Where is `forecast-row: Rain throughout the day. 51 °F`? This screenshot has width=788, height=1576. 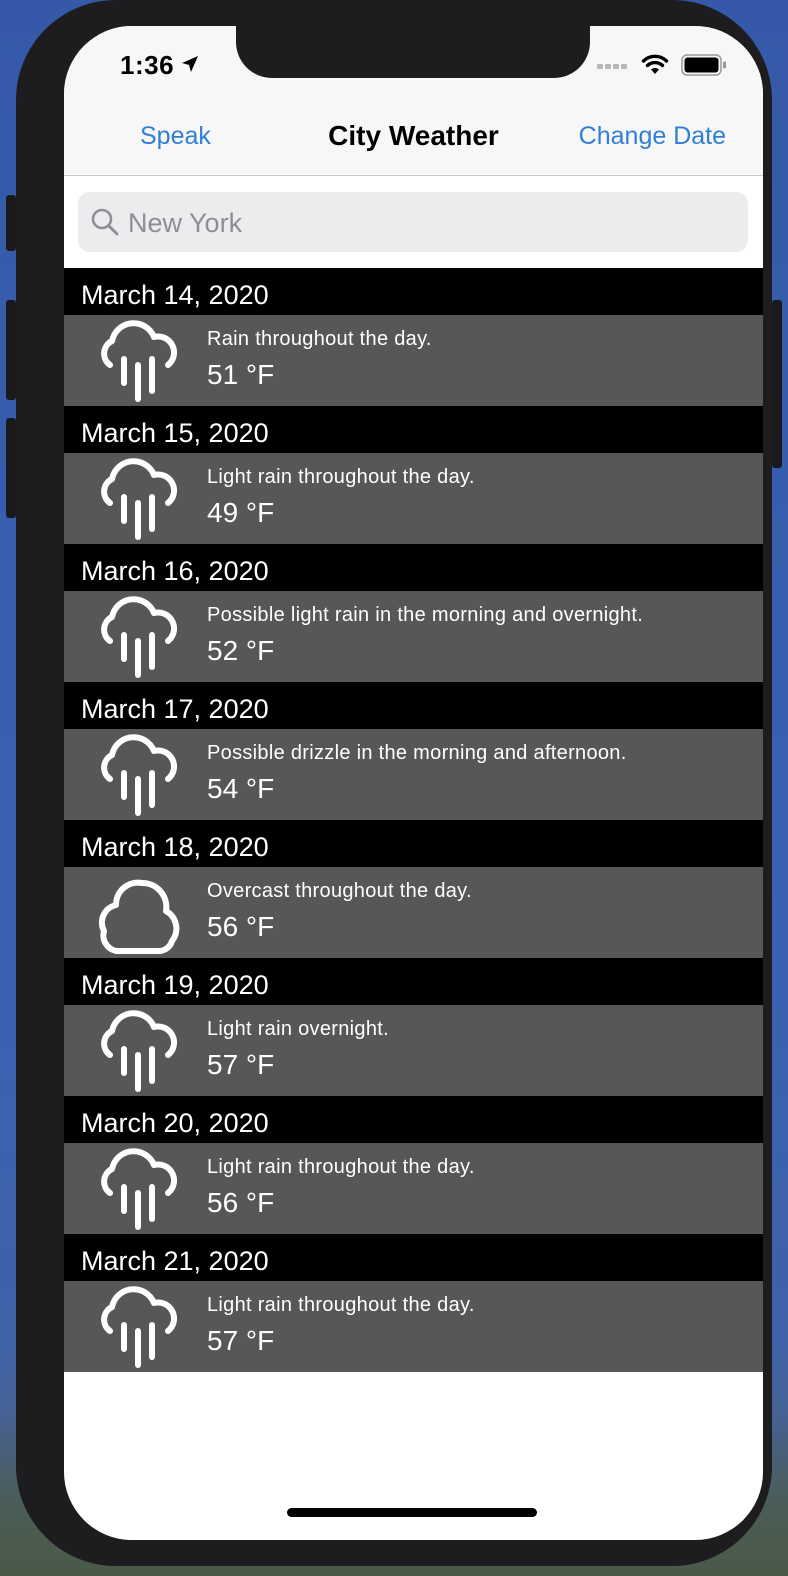 forecast-row: Rain throughout the day. 51 °F is located at coordinates (413, 360).